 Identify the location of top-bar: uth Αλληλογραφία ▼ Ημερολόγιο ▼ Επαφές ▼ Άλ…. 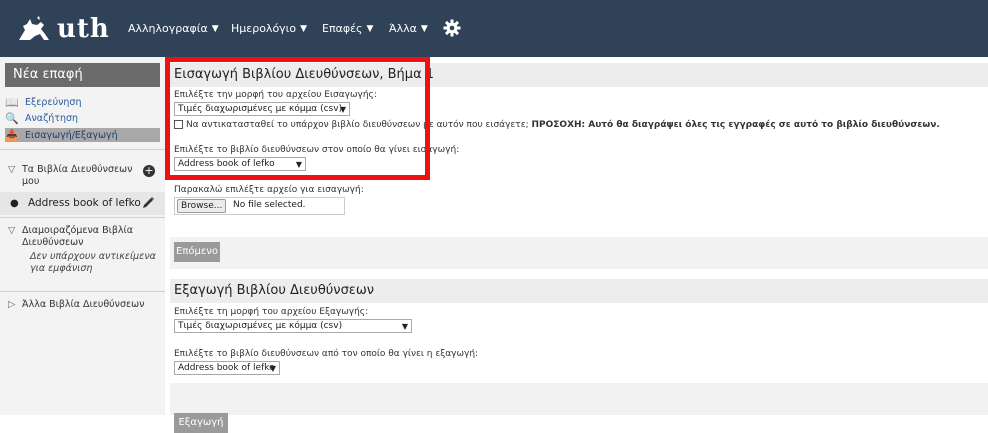
(494, 28).